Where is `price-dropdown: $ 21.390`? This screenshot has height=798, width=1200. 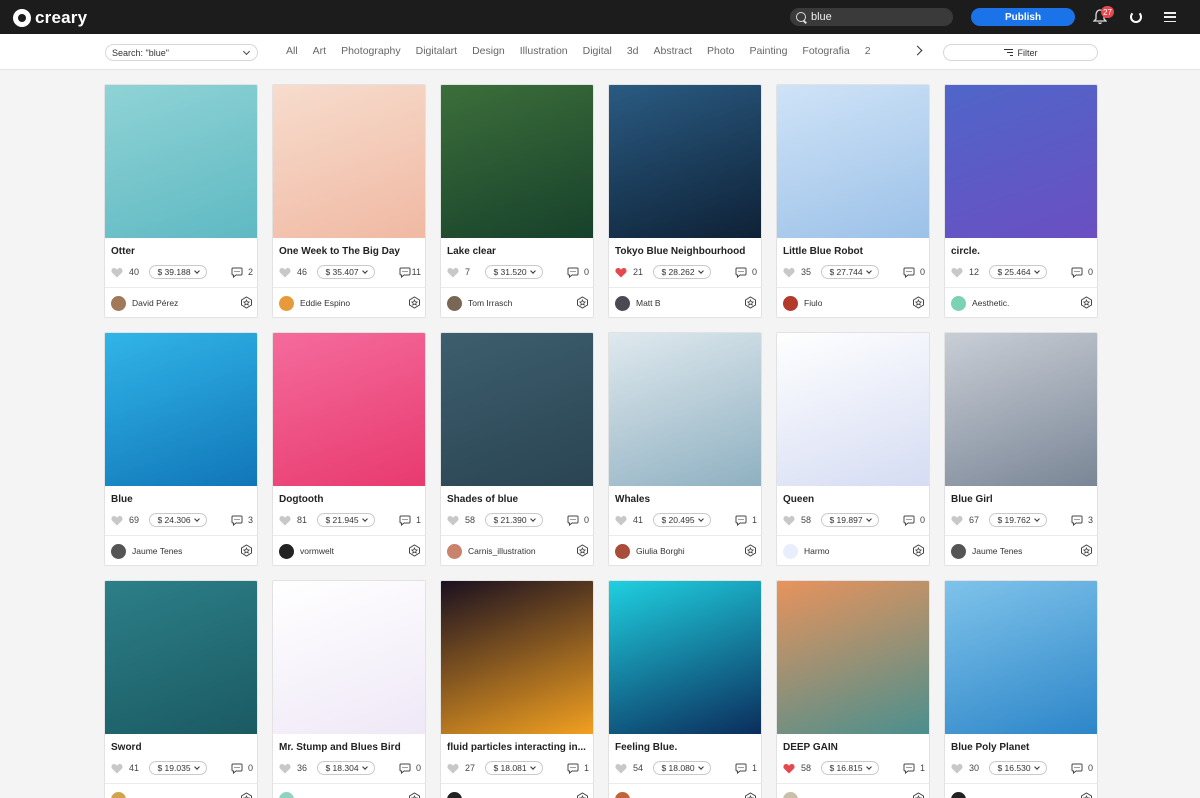
price-dropdown: $ 21.390 is located at coordinates (514, 520).